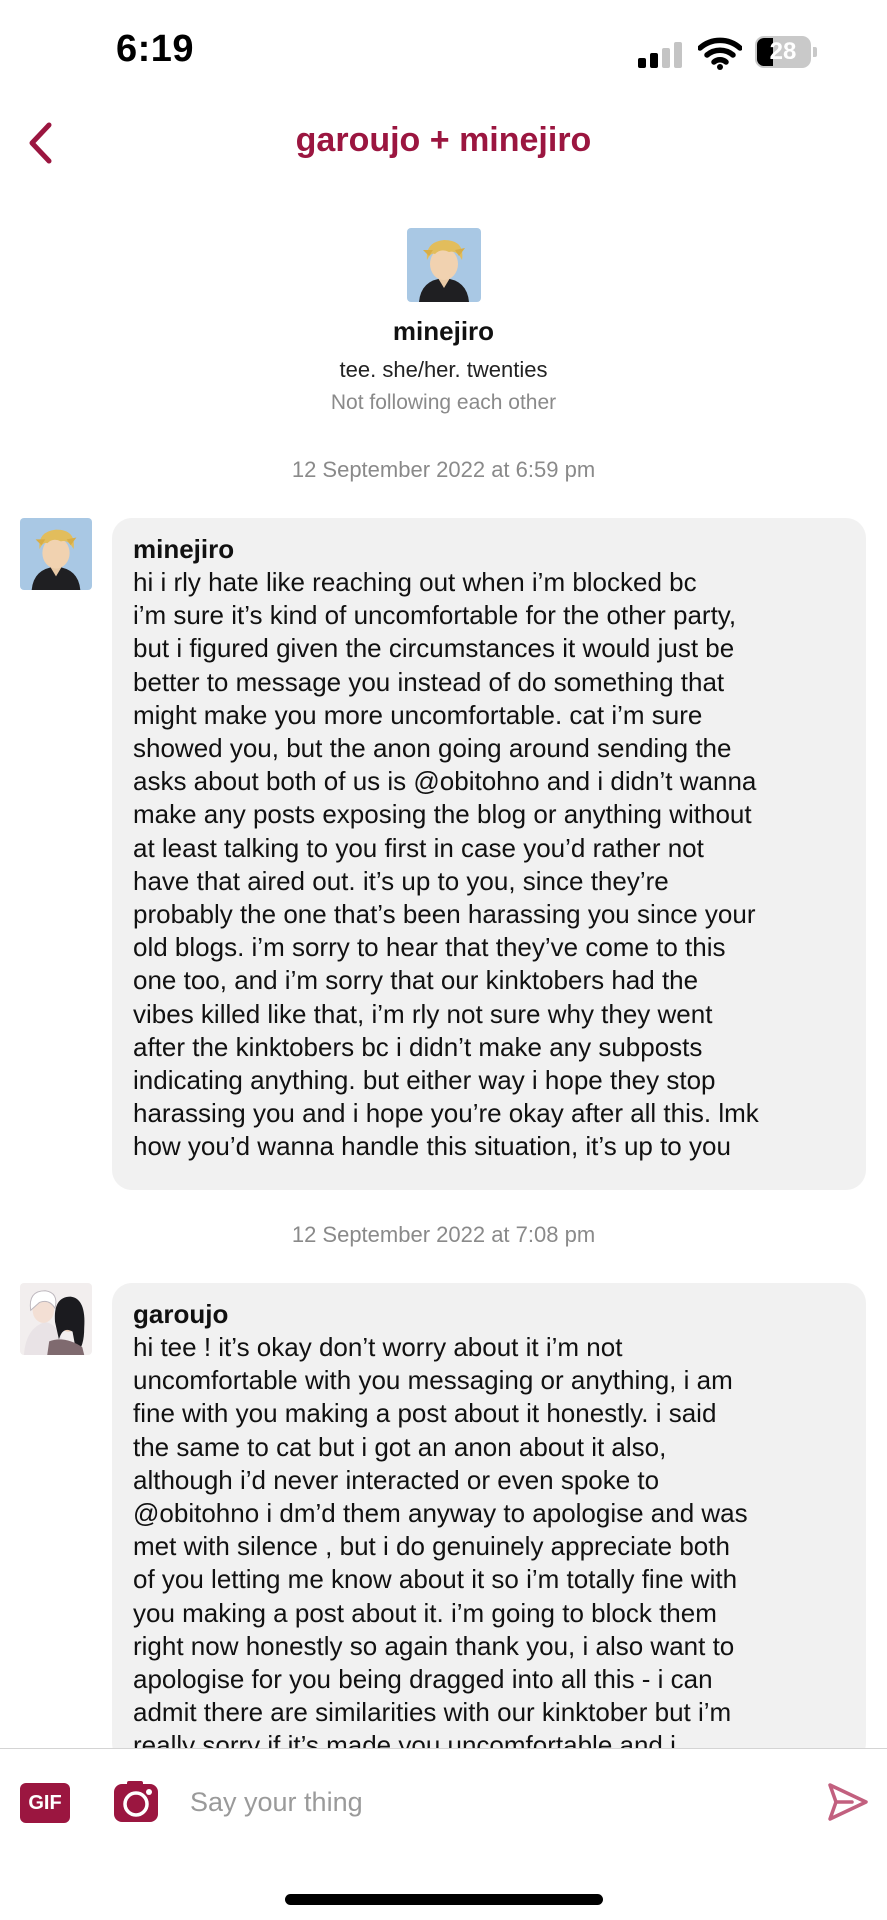 The height and width of the screenshot is (1920, 887). I want to click on conversation-header: garoujo + minejiro, so click(443, 142).